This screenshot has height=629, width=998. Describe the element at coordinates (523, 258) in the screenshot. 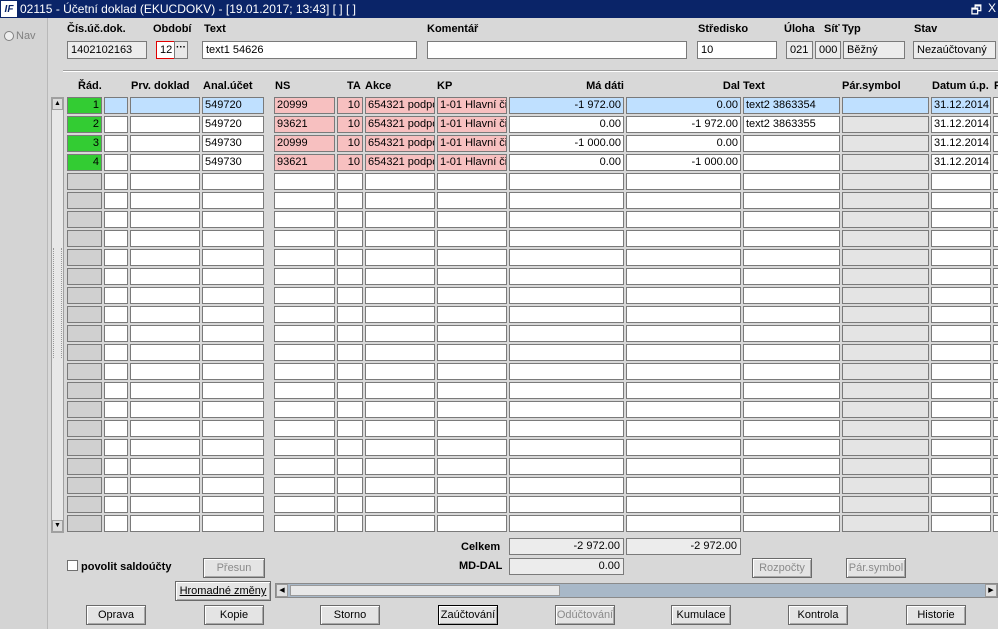

I see `table-row` at that location.